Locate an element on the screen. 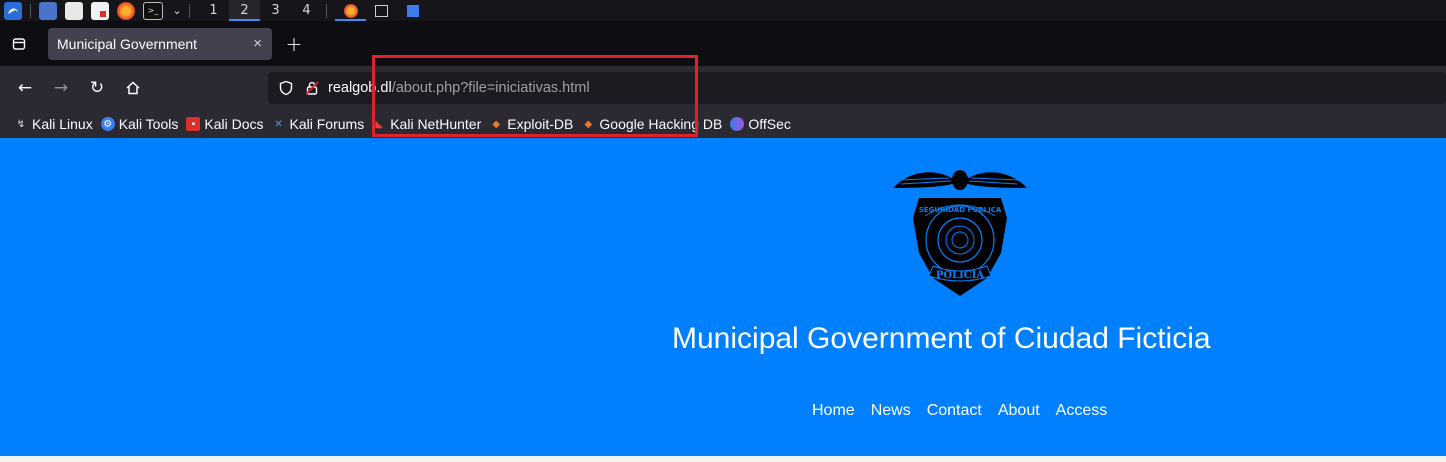 This screenshot has height=462, width=1446. url-host: realgob.dl is located at coordinates (360, 88).